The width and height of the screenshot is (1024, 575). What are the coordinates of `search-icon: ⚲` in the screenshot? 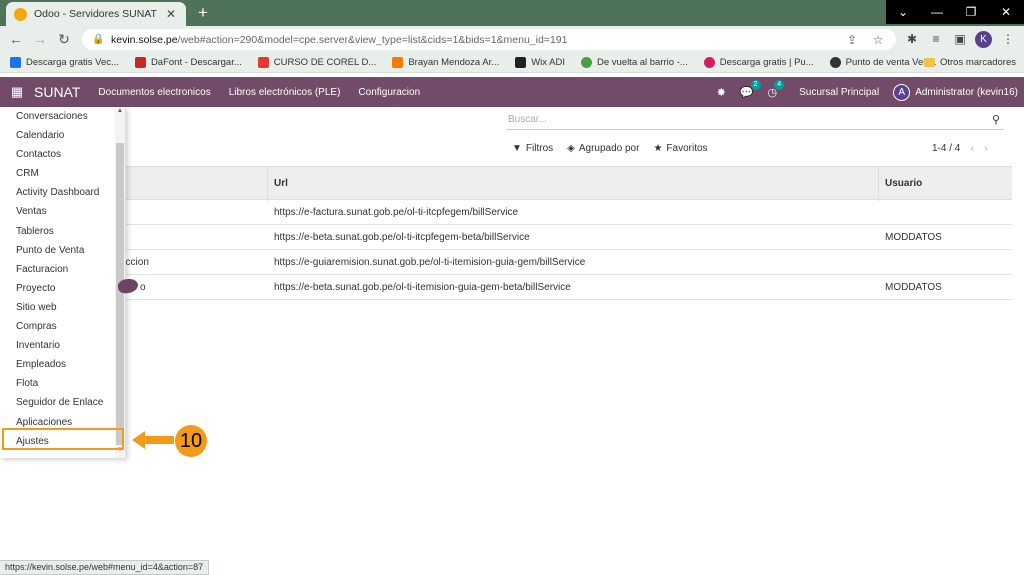 It's located at (996, 119).